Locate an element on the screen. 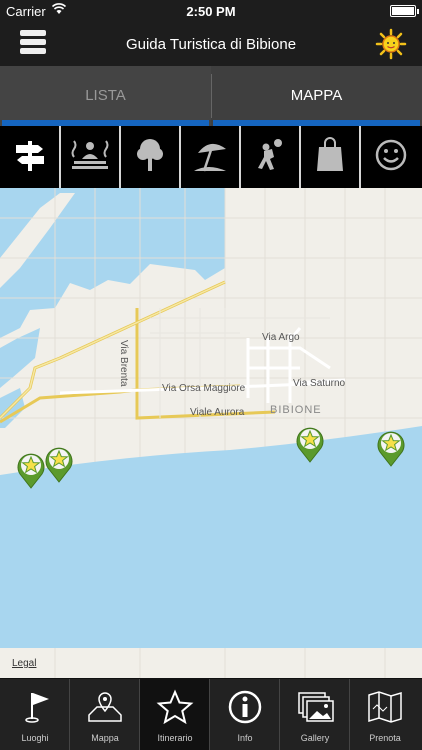 Image resolution: width=422 pixels, height=750 pixels. shopping-bag-icon is located at coordinates (330, 157).